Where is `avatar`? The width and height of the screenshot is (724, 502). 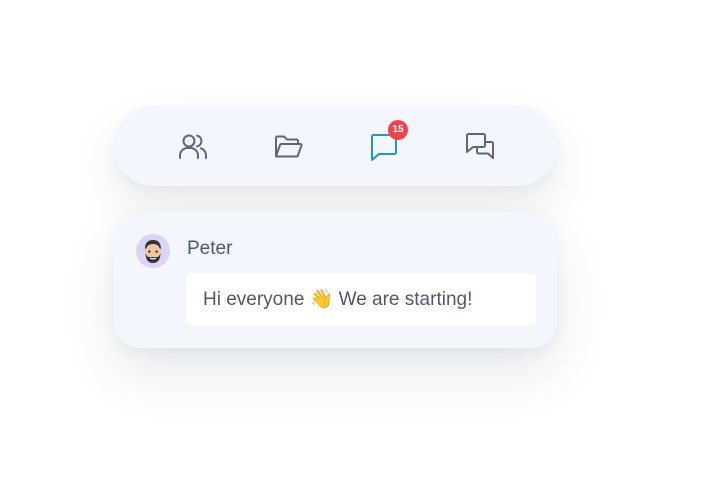
avatar is located at coordinates (153, 251).